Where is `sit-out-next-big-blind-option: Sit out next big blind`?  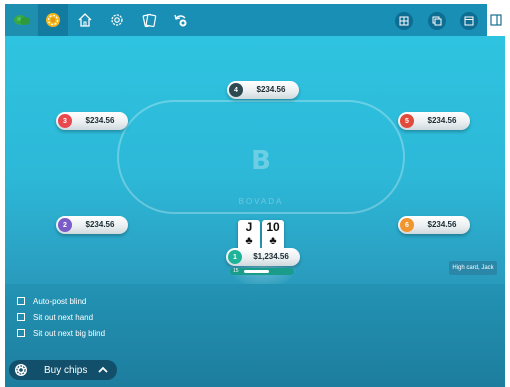 sit-out-next-big-blind-option: Sit out next big blind is located at coordinates (61, 333).